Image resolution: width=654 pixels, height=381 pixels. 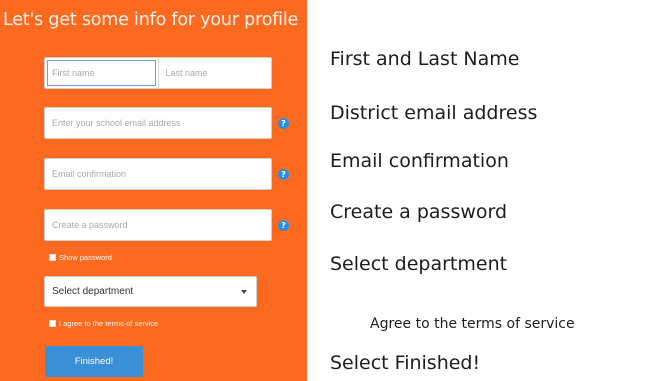 What do you see at coordinates (472, 324) in the screenshot?
I see `instruction-terms: Agree to the terms of service` at bounding box center [472, 324].